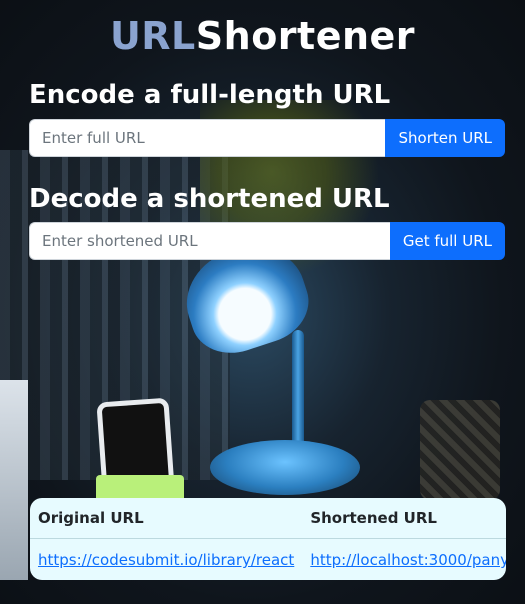  What do you see at coordinates (445, 138) in the screenshot?
I see `shorten-url-button: Shorten URL` at bounding box center [445, 138].